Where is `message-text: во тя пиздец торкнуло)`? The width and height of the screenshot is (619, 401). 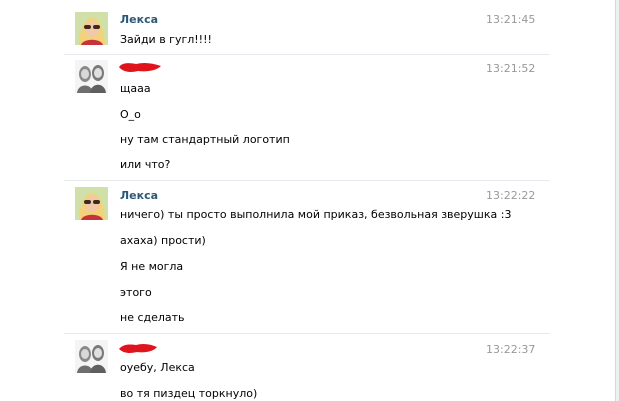
message-text: во тя пиздец торкнуло) is located at coordinates (189, 393).